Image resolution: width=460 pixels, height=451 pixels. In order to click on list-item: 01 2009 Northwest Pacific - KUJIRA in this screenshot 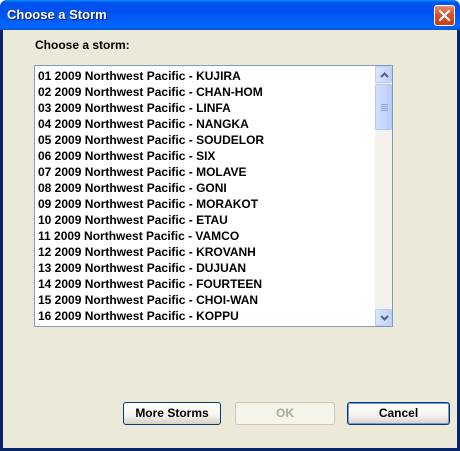, I will do `click(139, 76)`.